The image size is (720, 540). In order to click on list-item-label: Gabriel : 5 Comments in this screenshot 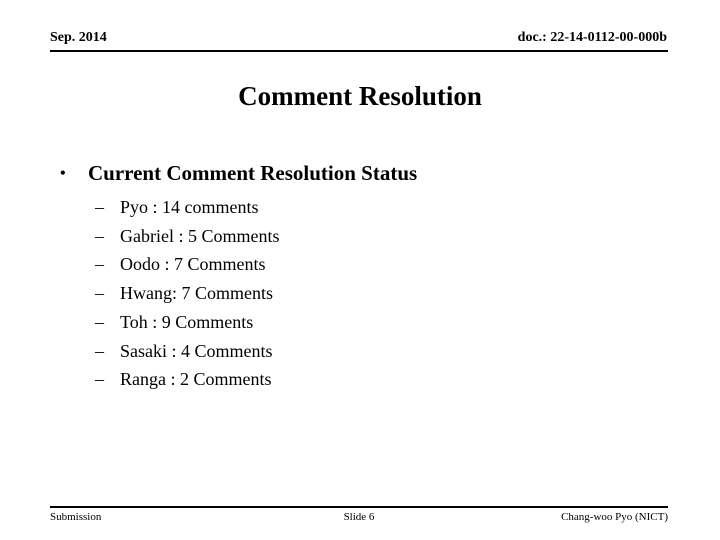, I will do `click(200, 235)`.